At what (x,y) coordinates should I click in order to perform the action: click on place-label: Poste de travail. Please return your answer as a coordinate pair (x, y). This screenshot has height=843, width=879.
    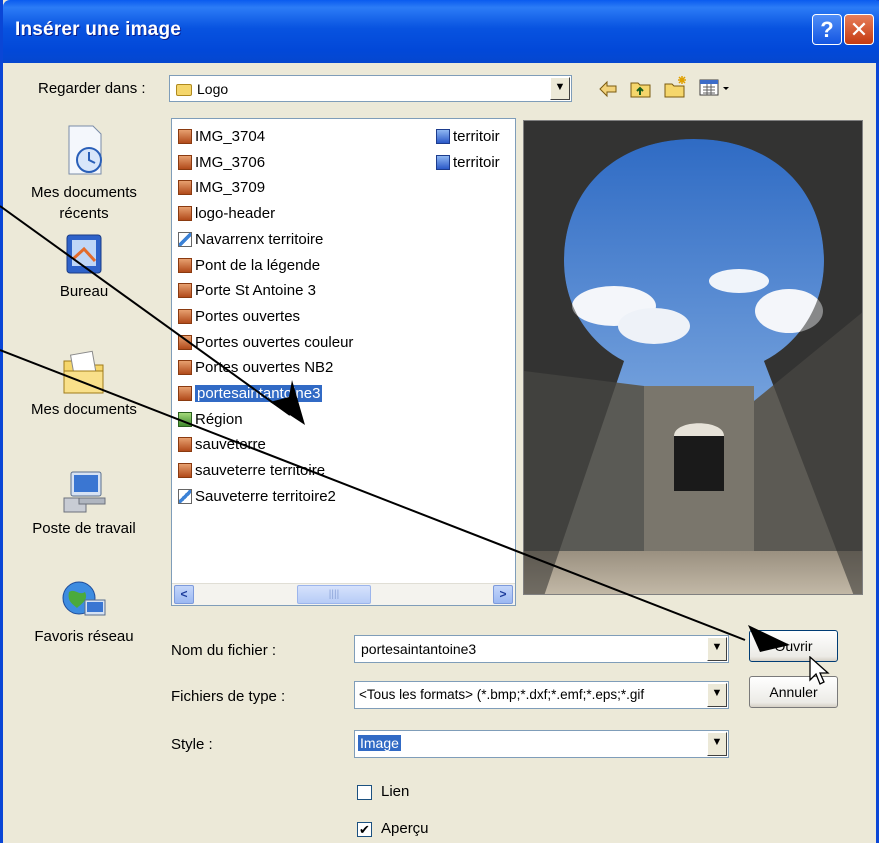
    Looking at the image, I should click on (84, 528).